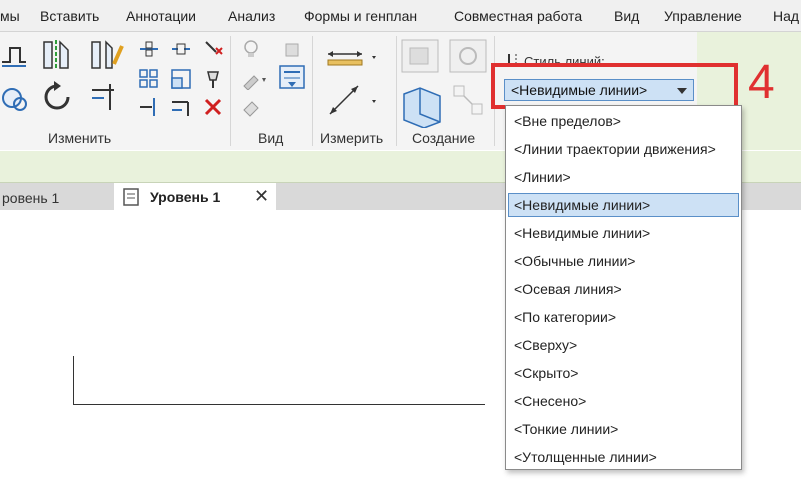 The image size is (801, 503). What do you see at coordinates (251, 16) in the screenshot?
I see `menu-item-analyze: Анализ` at bounding box center [251, 16].